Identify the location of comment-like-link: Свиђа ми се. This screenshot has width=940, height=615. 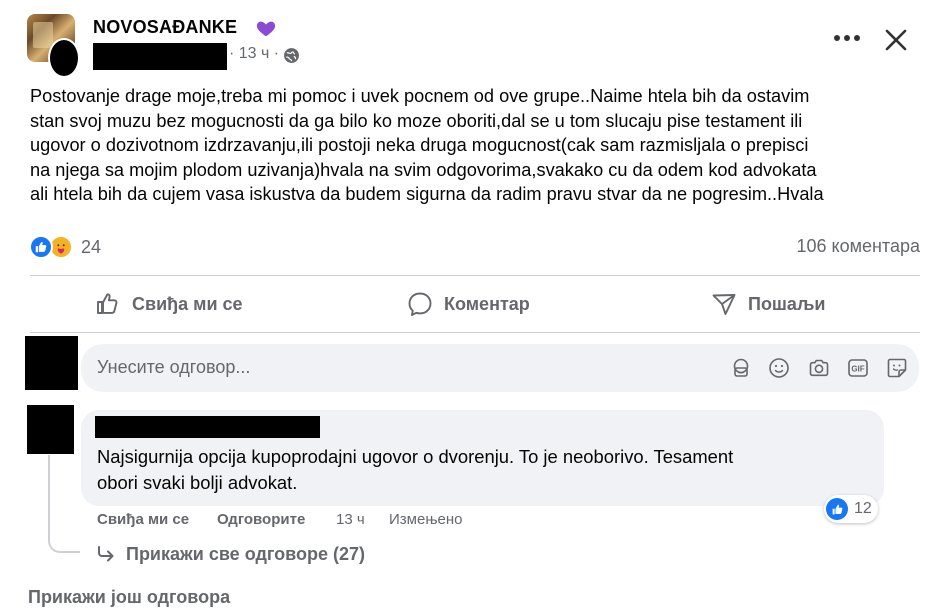
(143, 519).